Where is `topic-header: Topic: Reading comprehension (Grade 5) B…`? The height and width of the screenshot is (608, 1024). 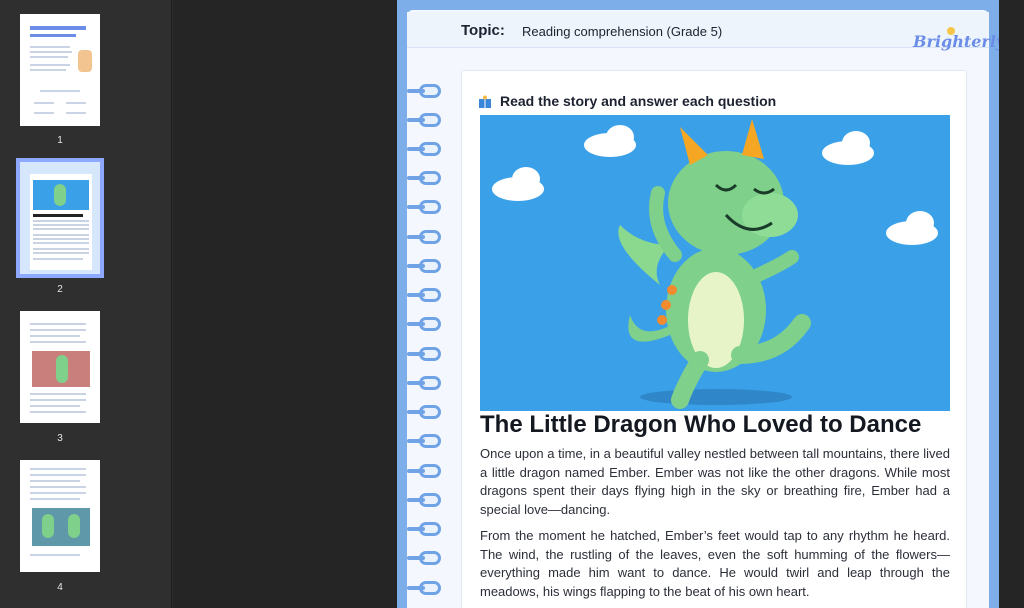
topic-header: Topic: Reading comprehension (Grade 5) B… is located at coordinates (703, 31).